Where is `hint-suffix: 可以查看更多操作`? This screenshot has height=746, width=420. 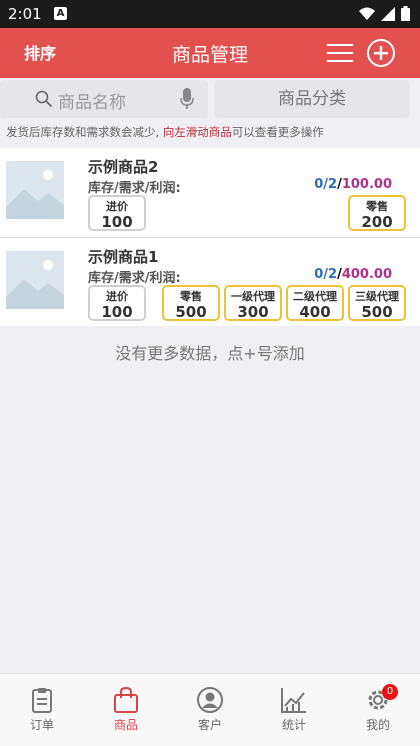
hint-suffix: 可以查看更多操作 is located at coordinates (277, 132).